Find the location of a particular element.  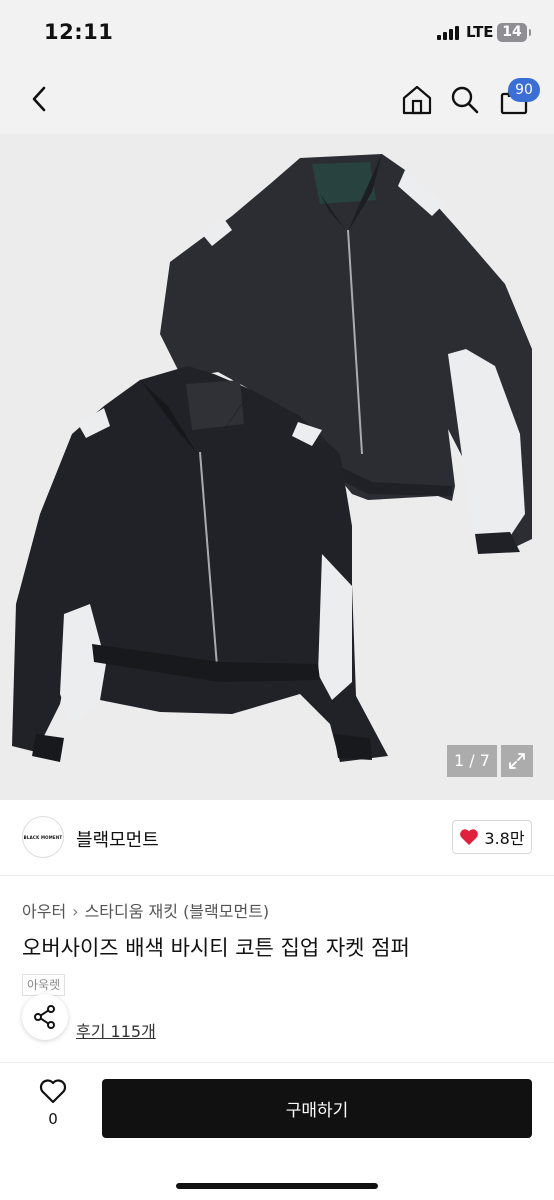

cart-count-badge: 90 is located at coordinates (524, 90).